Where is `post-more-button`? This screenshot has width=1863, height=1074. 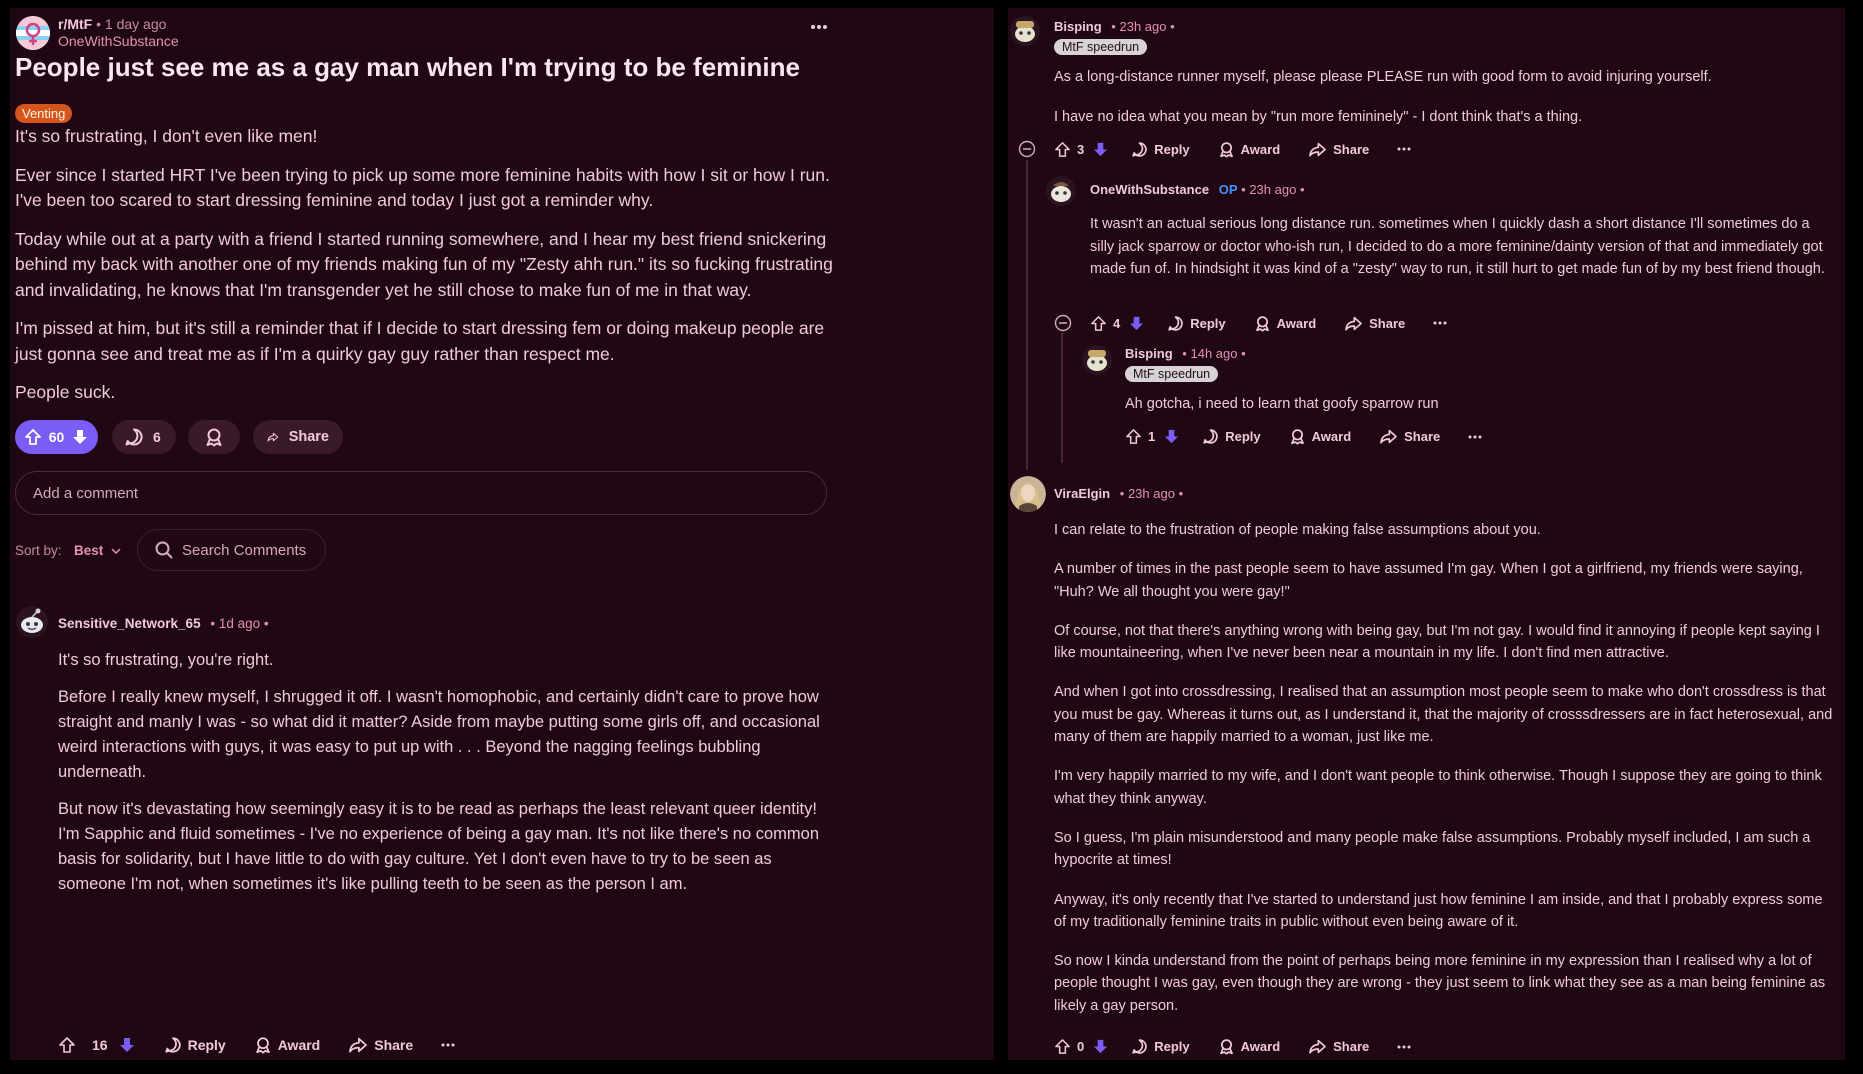
post-more-button is located at coordinates (819, 27).